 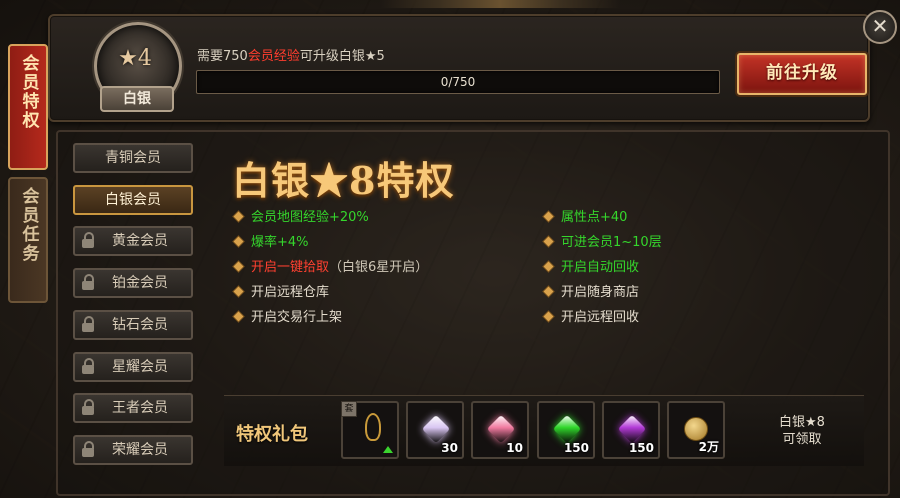 I want to click on upgrade-arrow-icon, so click(x=388, y=449).